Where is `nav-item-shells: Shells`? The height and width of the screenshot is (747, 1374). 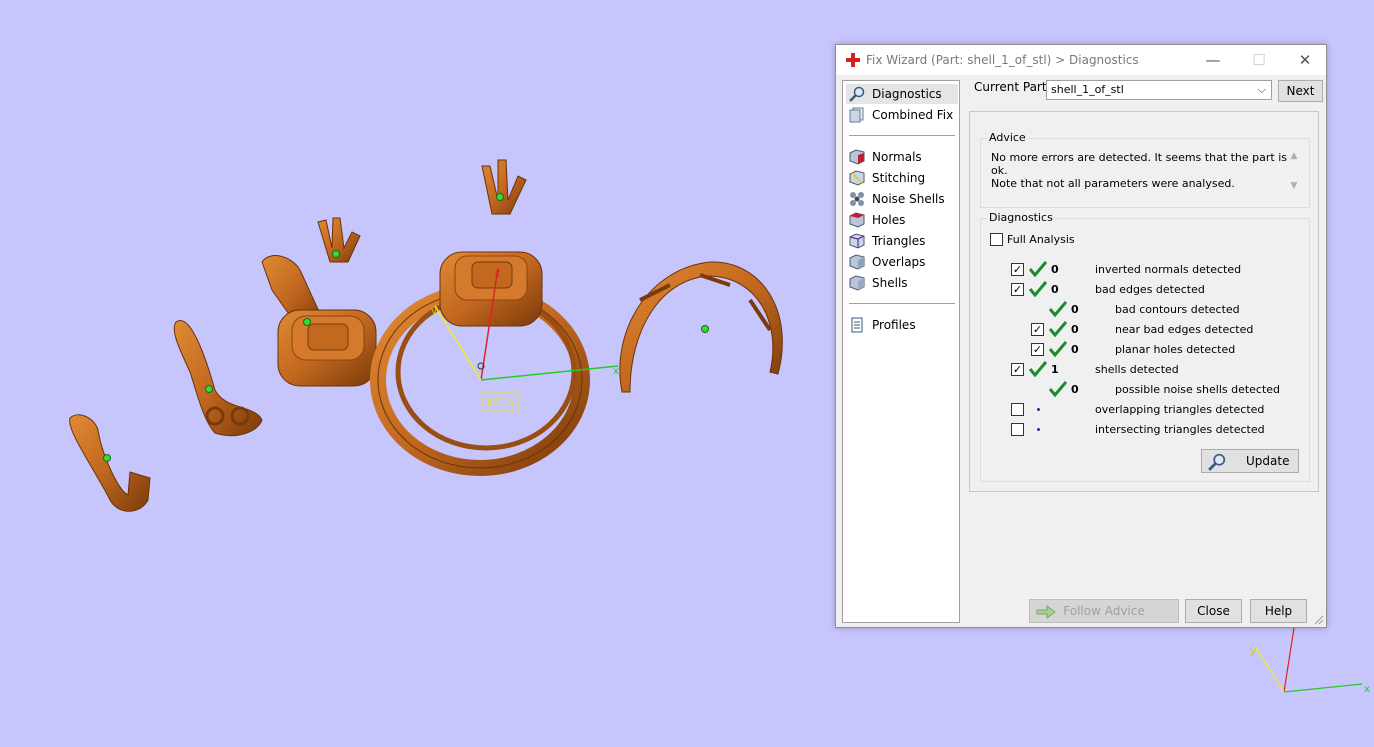
nav-item-shells: Shells is located at coordinates (902, 283).